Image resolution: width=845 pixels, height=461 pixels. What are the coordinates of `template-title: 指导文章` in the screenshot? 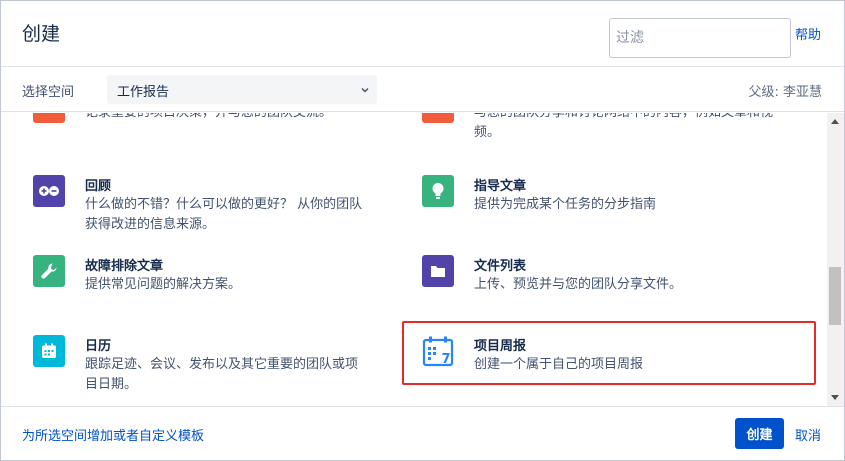 It's located at (500, 186).